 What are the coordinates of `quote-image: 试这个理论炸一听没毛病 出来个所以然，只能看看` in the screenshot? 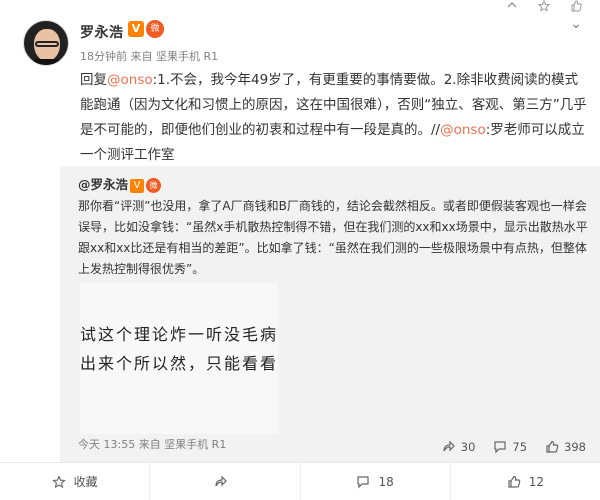 It's located at (179, 358).